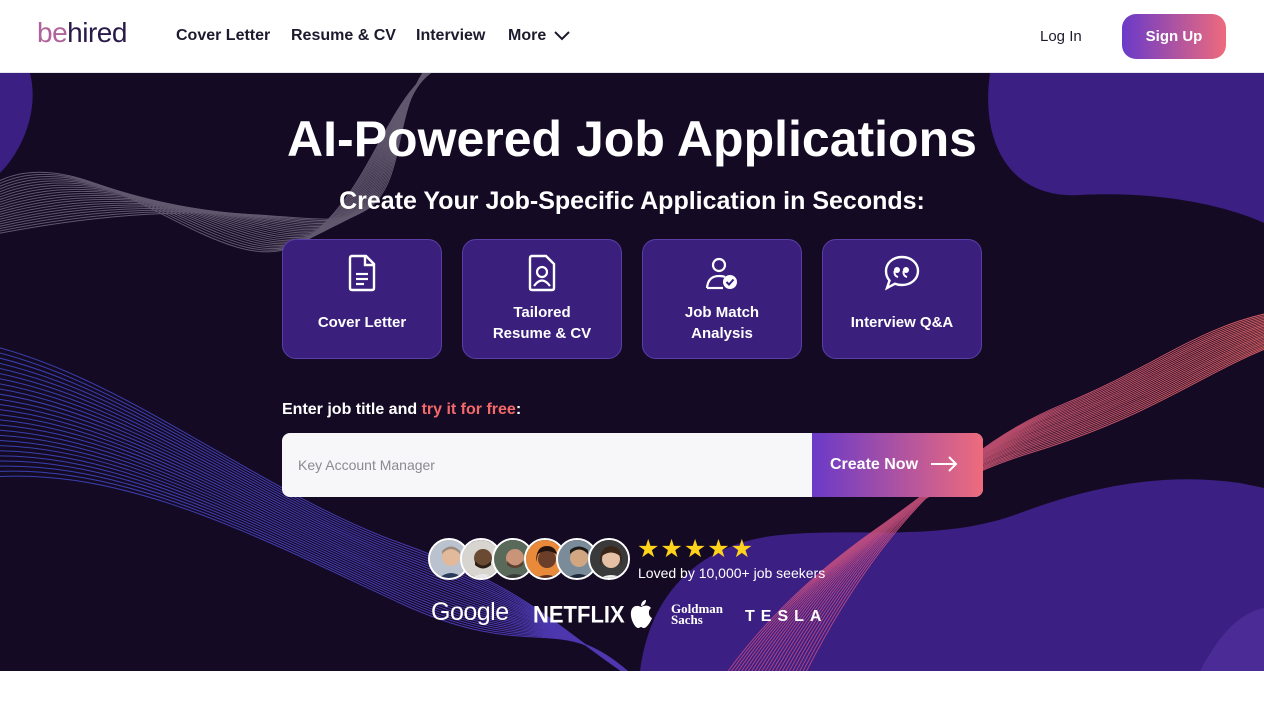 The width and height of the screenshot is (1264, 705). What do you see at coordinates (944, 464) in the screenshot?
I see `arrow-right-icon` at bounding box center [944, 464].